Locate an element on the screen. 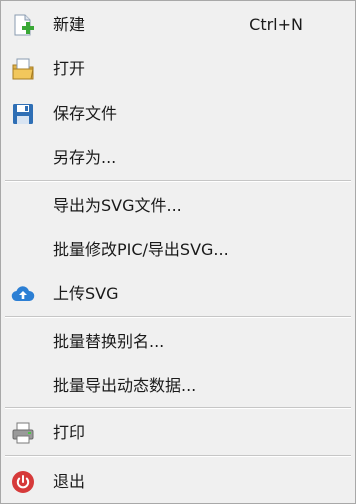  menu-item-label: 打开 is located at coordinates (69, 68).